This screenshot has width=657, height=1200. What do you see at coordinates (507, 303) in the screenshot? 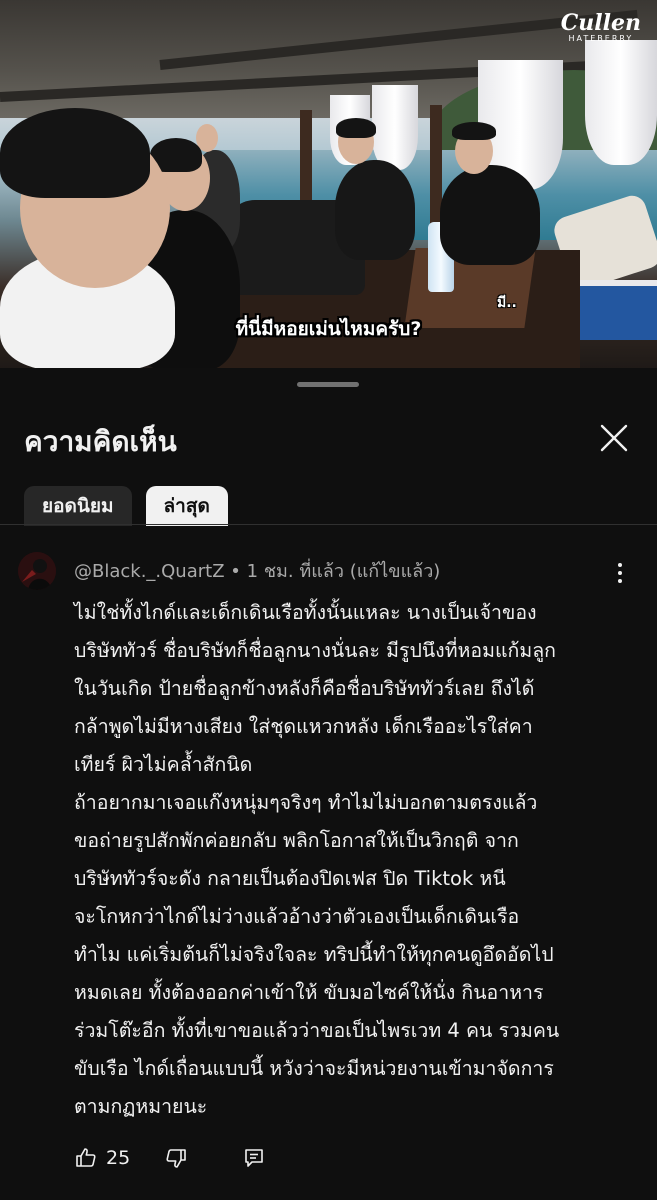
I see `subtitle-side: มี..` at bounding box center [507, 303].